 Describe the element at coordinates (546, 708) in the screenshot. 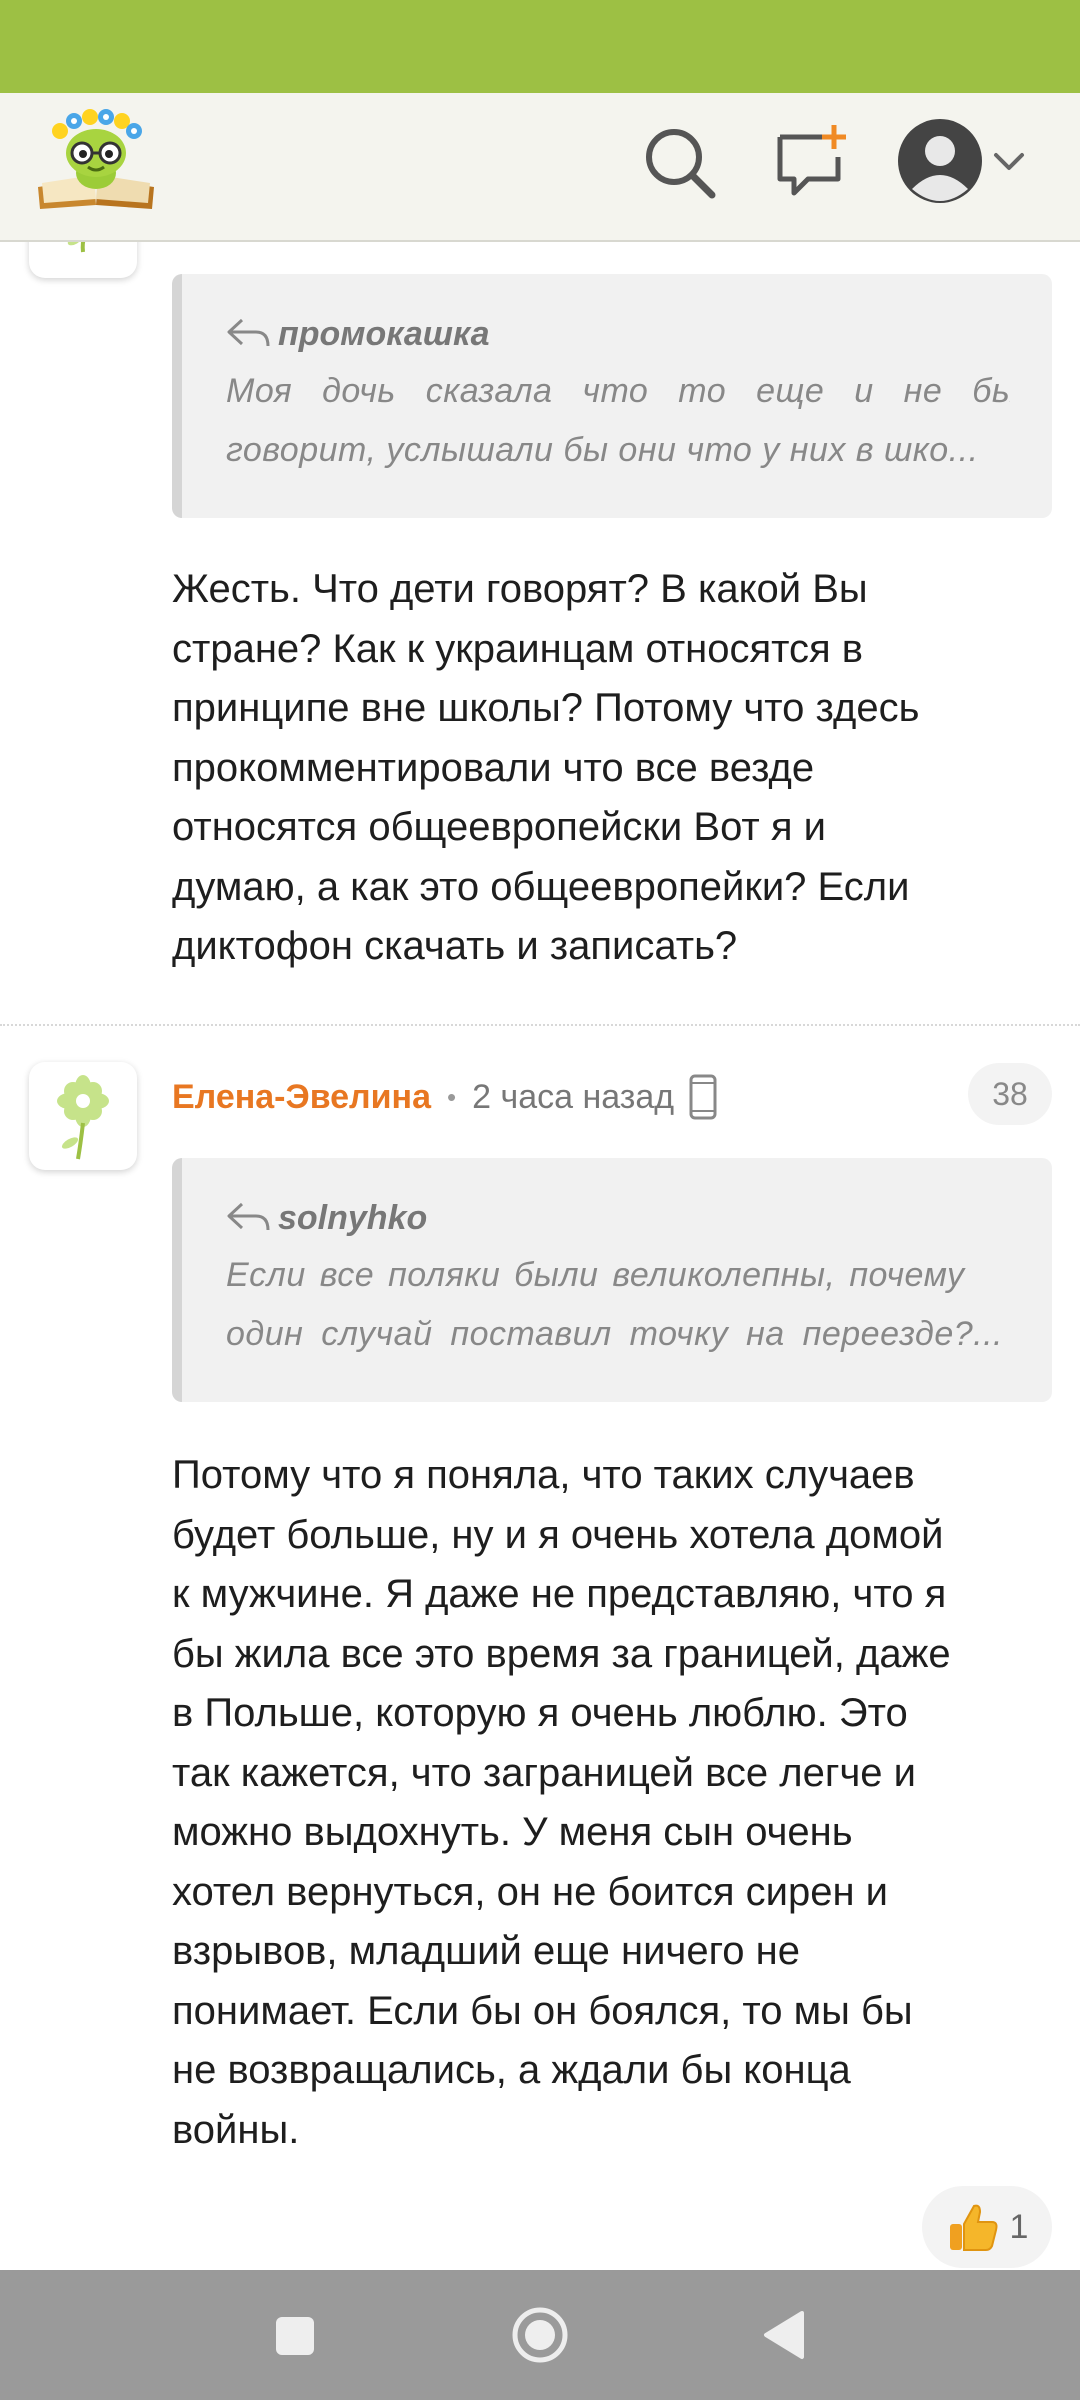

I see `comment-line: принципе вне школы? Потому что здесь` at that location.